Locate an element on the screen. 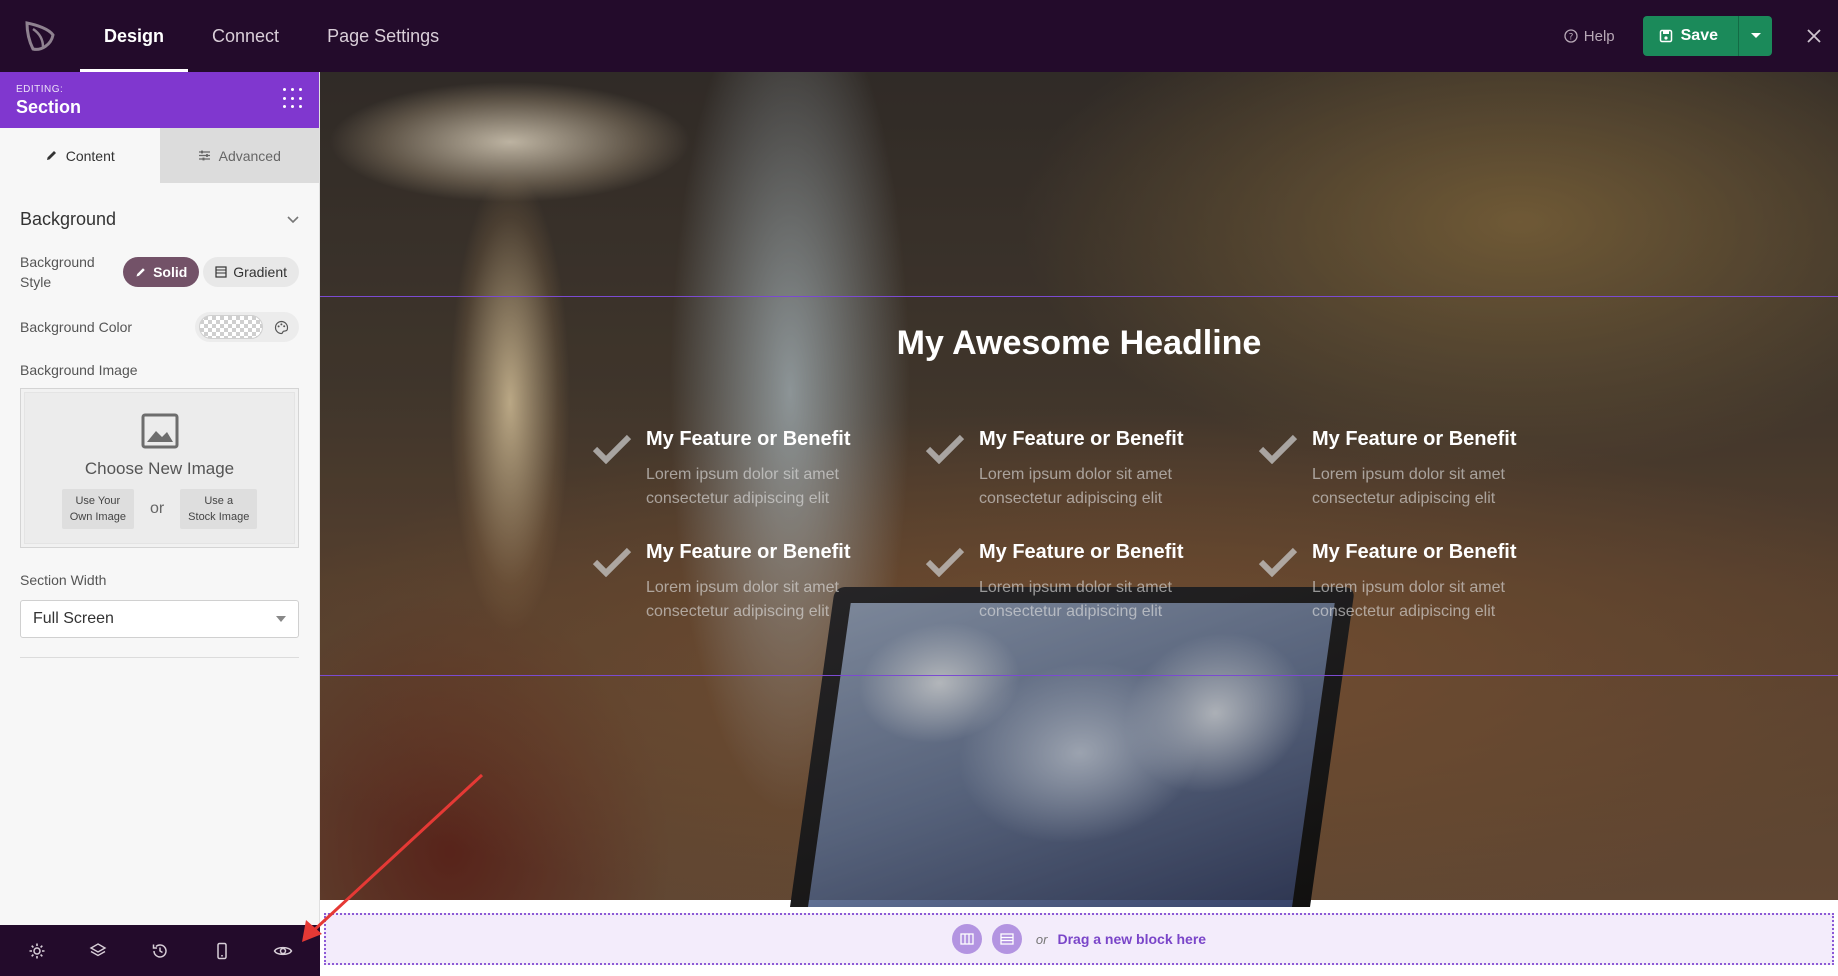 Image resolution: width=1838 pixels, height=976 pixels. revisions-button is located at coordinates (160, 951).